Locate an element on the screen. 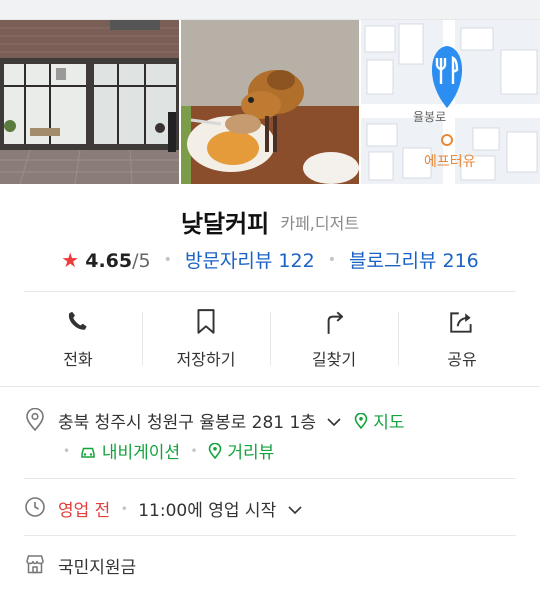 This screenshot has height=606, width=540. address-expand-chevron-icon is located at coordinates (336, 423).